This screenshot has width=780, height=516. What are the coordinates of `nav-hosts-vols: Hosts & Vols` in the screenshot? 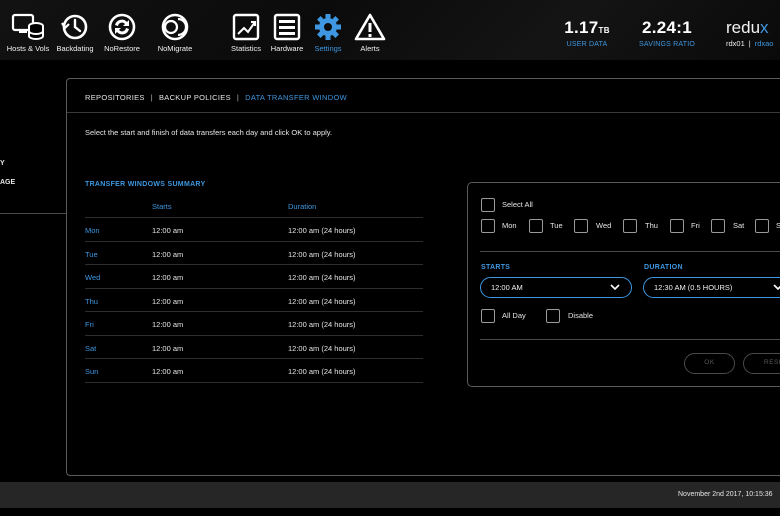 It's located at (28, 33).